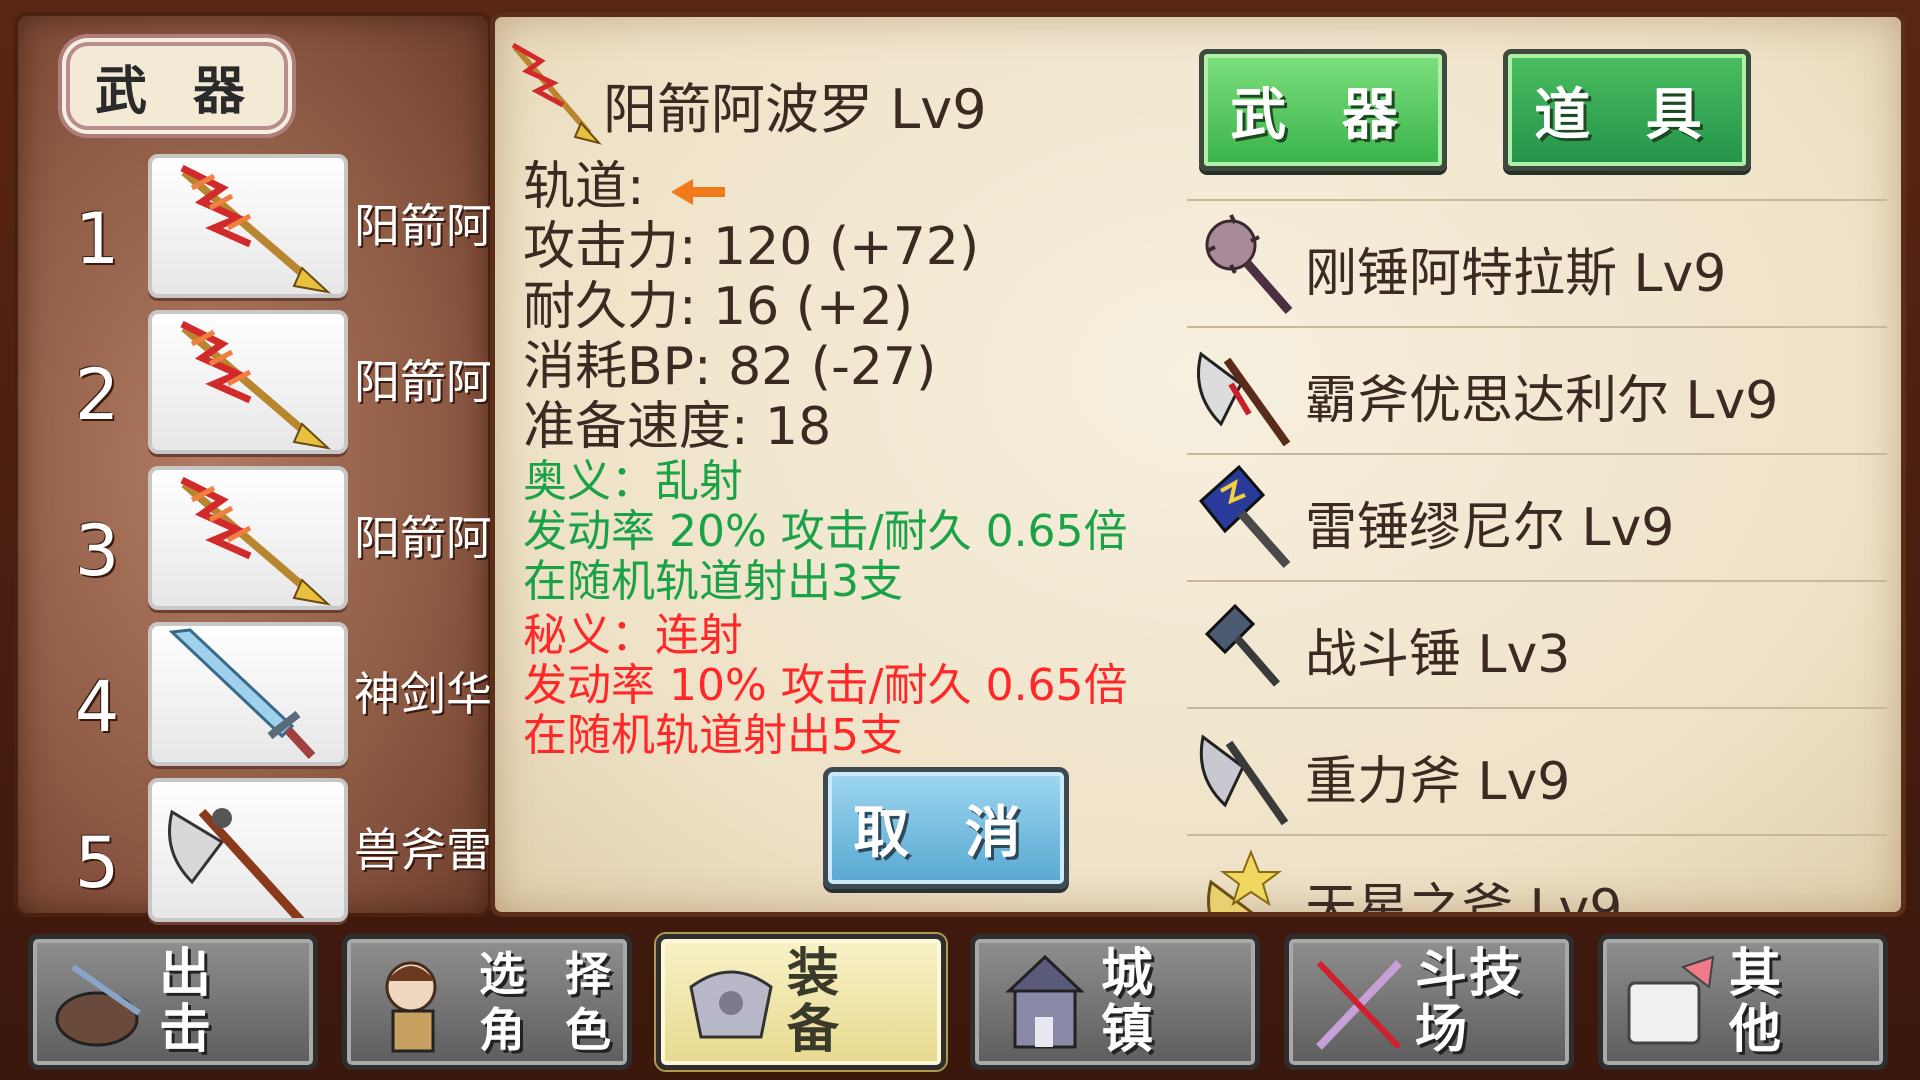 The image size is (1920, 1080). I want to click on nav-other-button: 其 他, so click(1743, 1002).